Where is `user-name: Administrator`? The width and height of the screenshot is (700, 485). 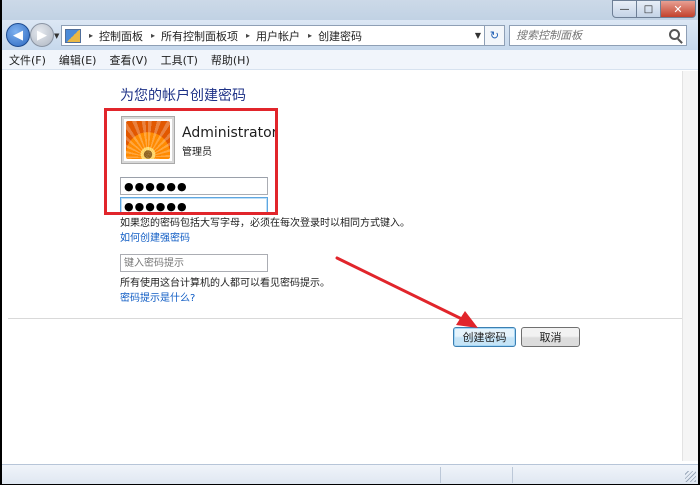
user-name: Administrator is located at coordinates (230, 133).